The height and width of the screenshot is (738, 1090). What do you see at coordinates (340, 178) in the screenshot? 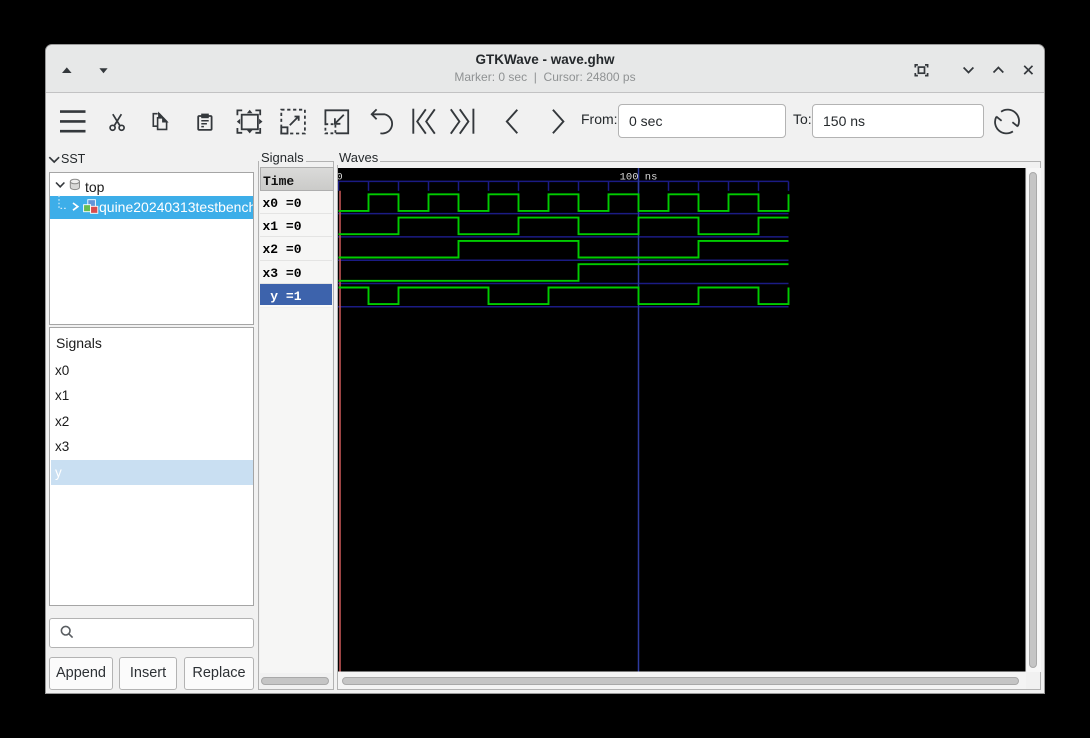
I see `svg-text: 0` at bounding box center [340, 178].